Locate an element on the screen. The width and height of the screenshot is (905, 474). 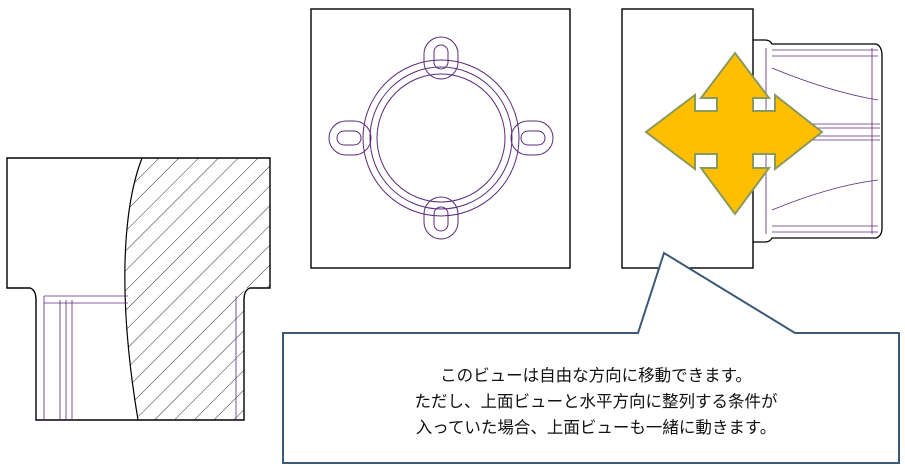
callout-line-1: このビューは自由な方向に移動できます。 is located at coordinates (596, 375).